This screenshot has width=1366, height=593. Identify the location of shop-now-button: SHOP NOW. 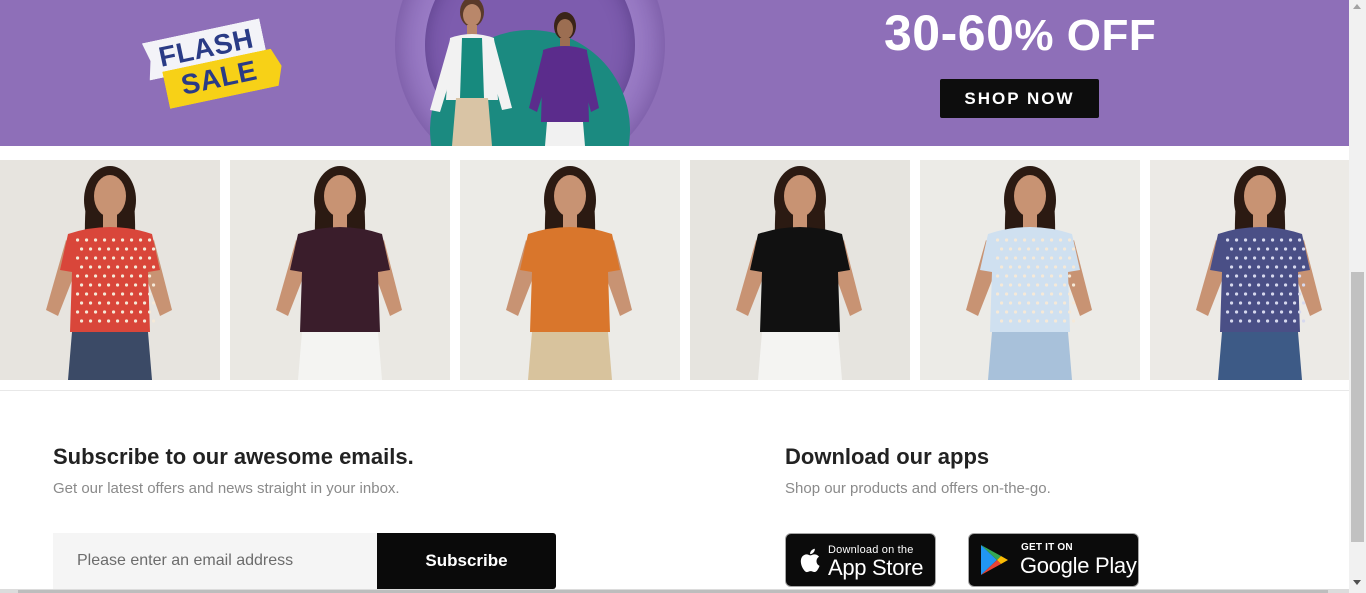
(1019, 98).